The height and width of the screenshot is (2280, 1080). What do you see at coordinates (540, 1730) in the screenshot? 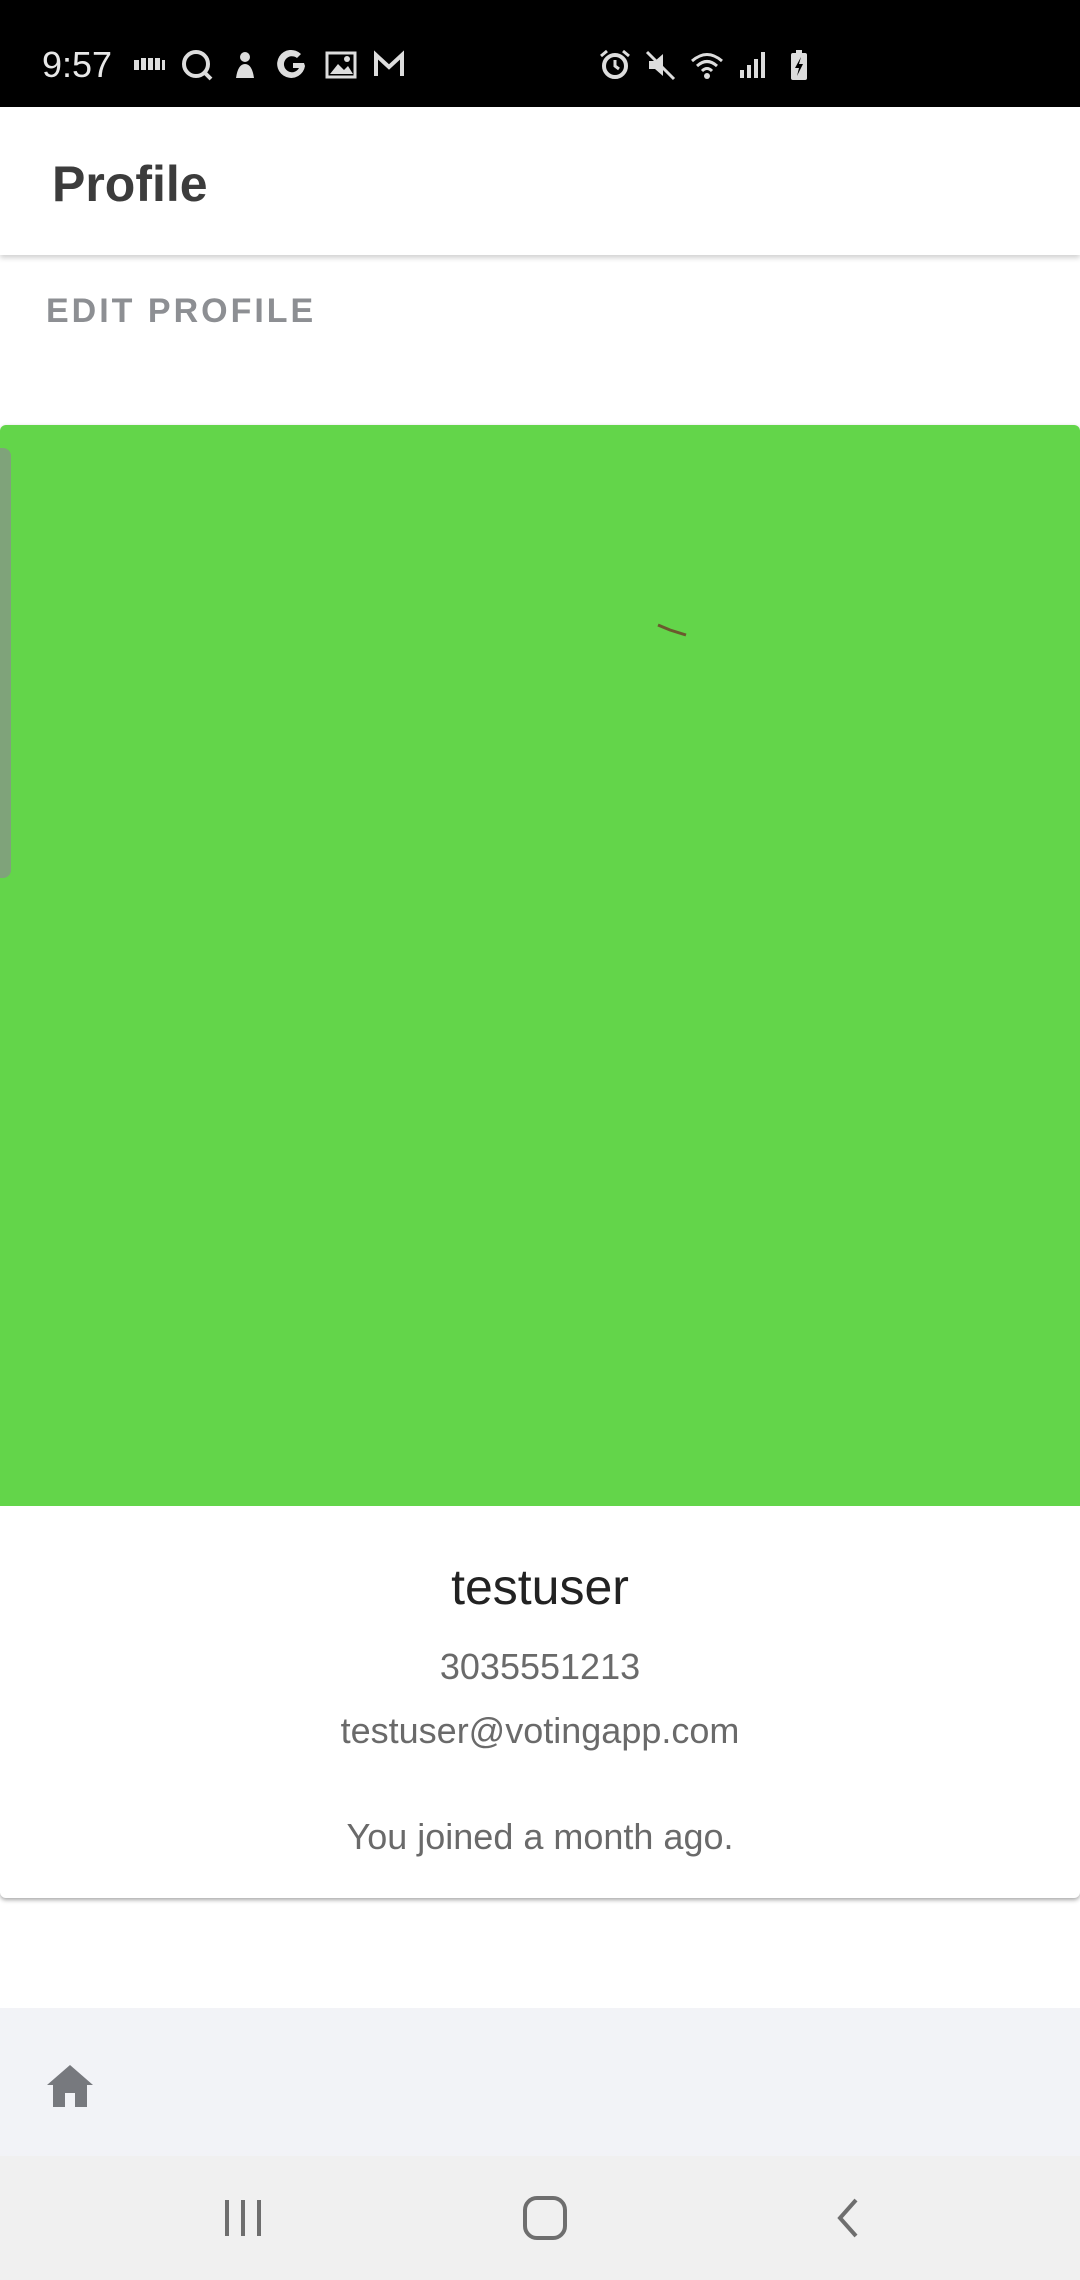
I see `email-address: testuser@votingapp.com` at bounding box center [540, 1730].